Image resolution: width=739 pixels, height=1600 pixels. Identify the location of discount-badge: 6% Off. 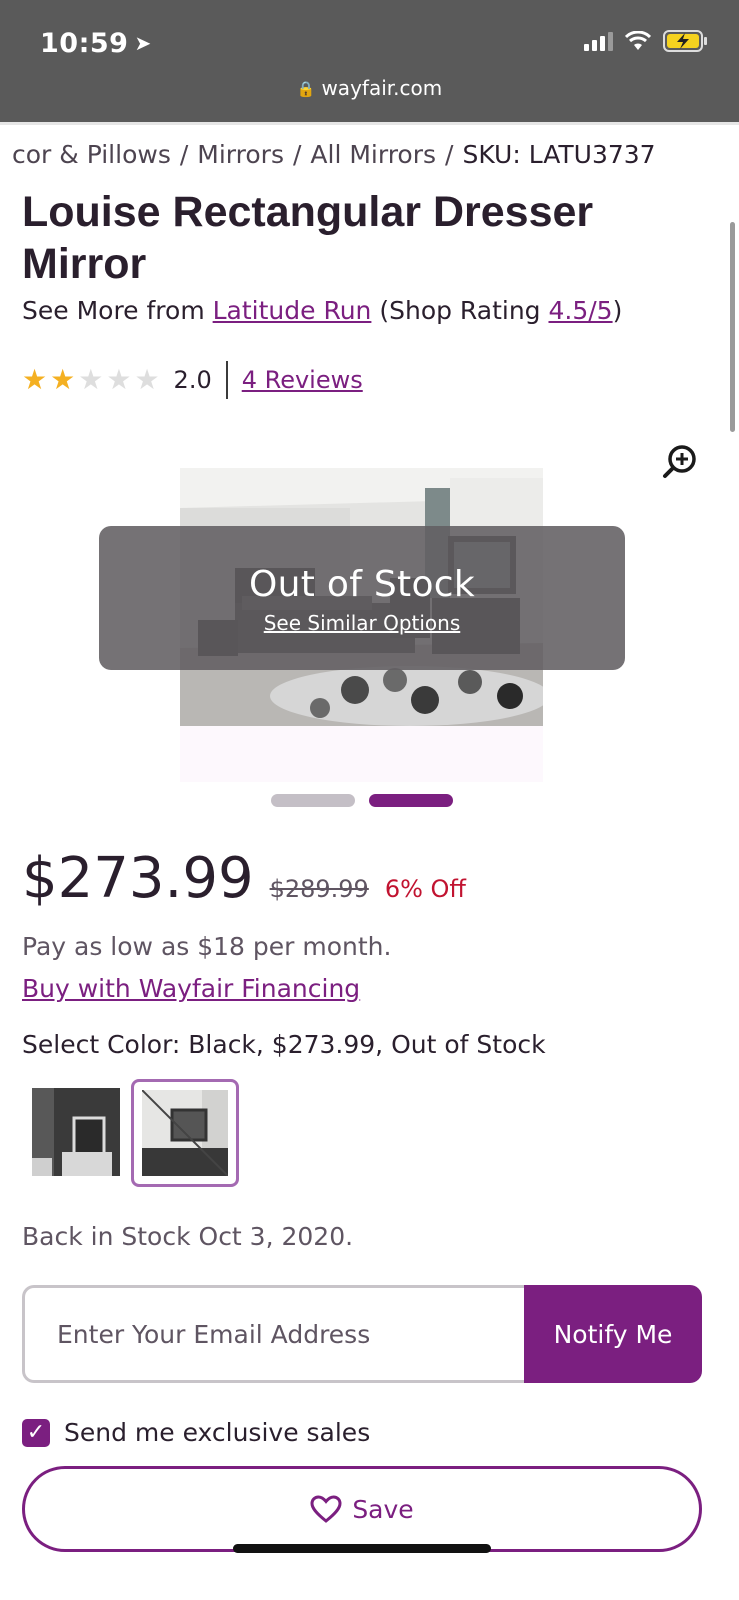
(425, 889).